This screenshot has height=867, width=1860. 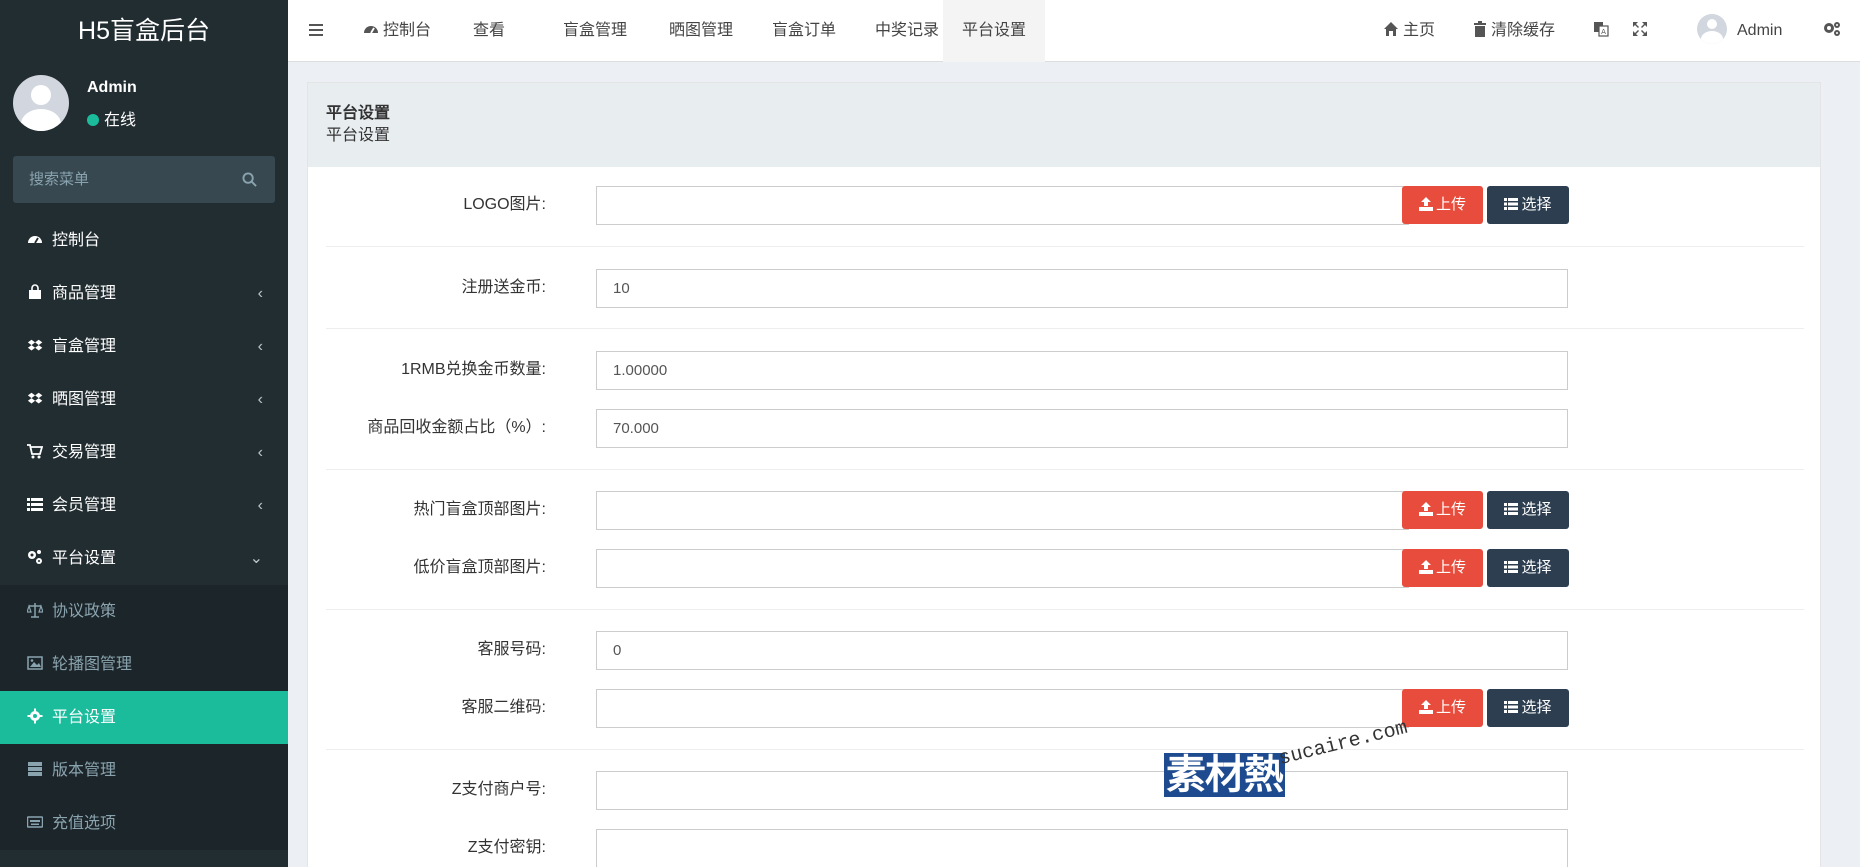 I want to click on rmb-rate-label: 1RMB兑换金币数量:, so click(x=473, y=369).